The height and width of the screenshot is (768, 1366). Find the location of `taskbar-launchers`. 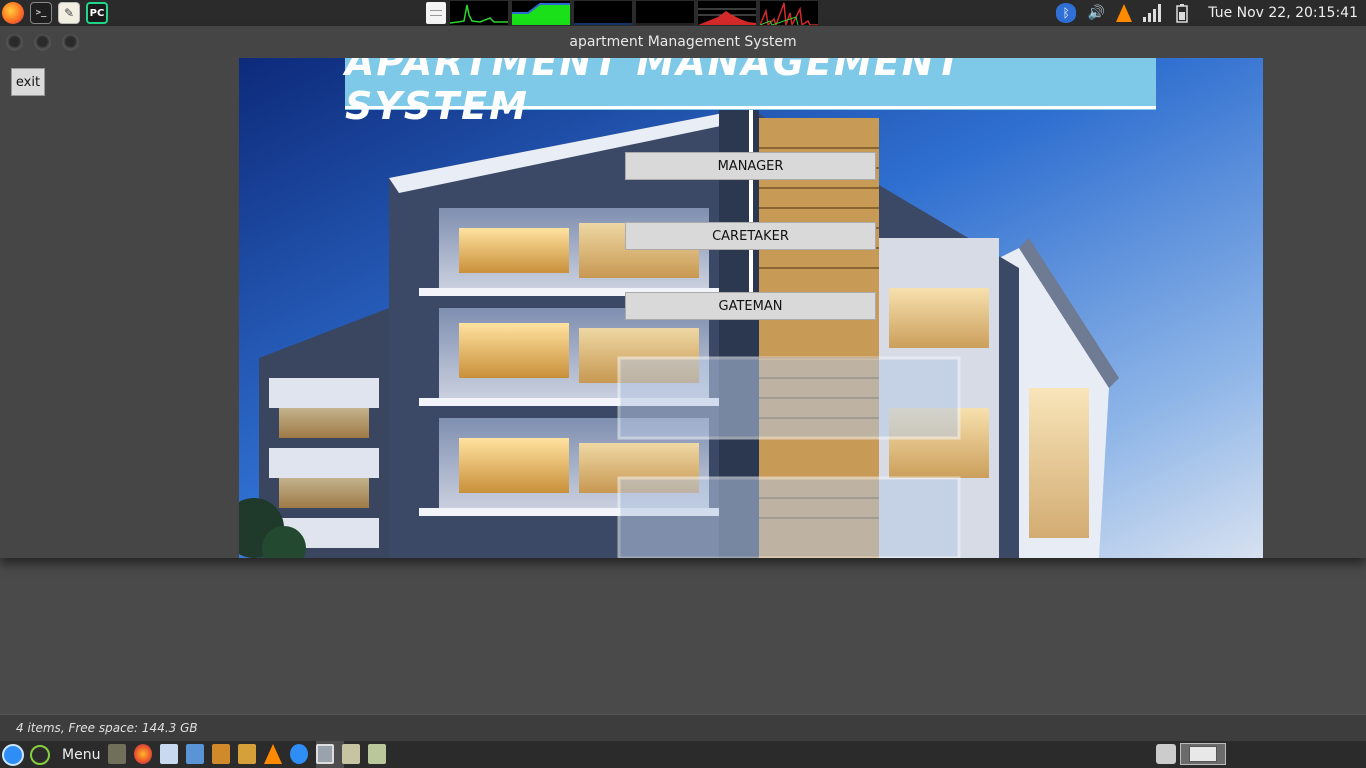

taskbar-launchers is located at coordinates (247, 754).